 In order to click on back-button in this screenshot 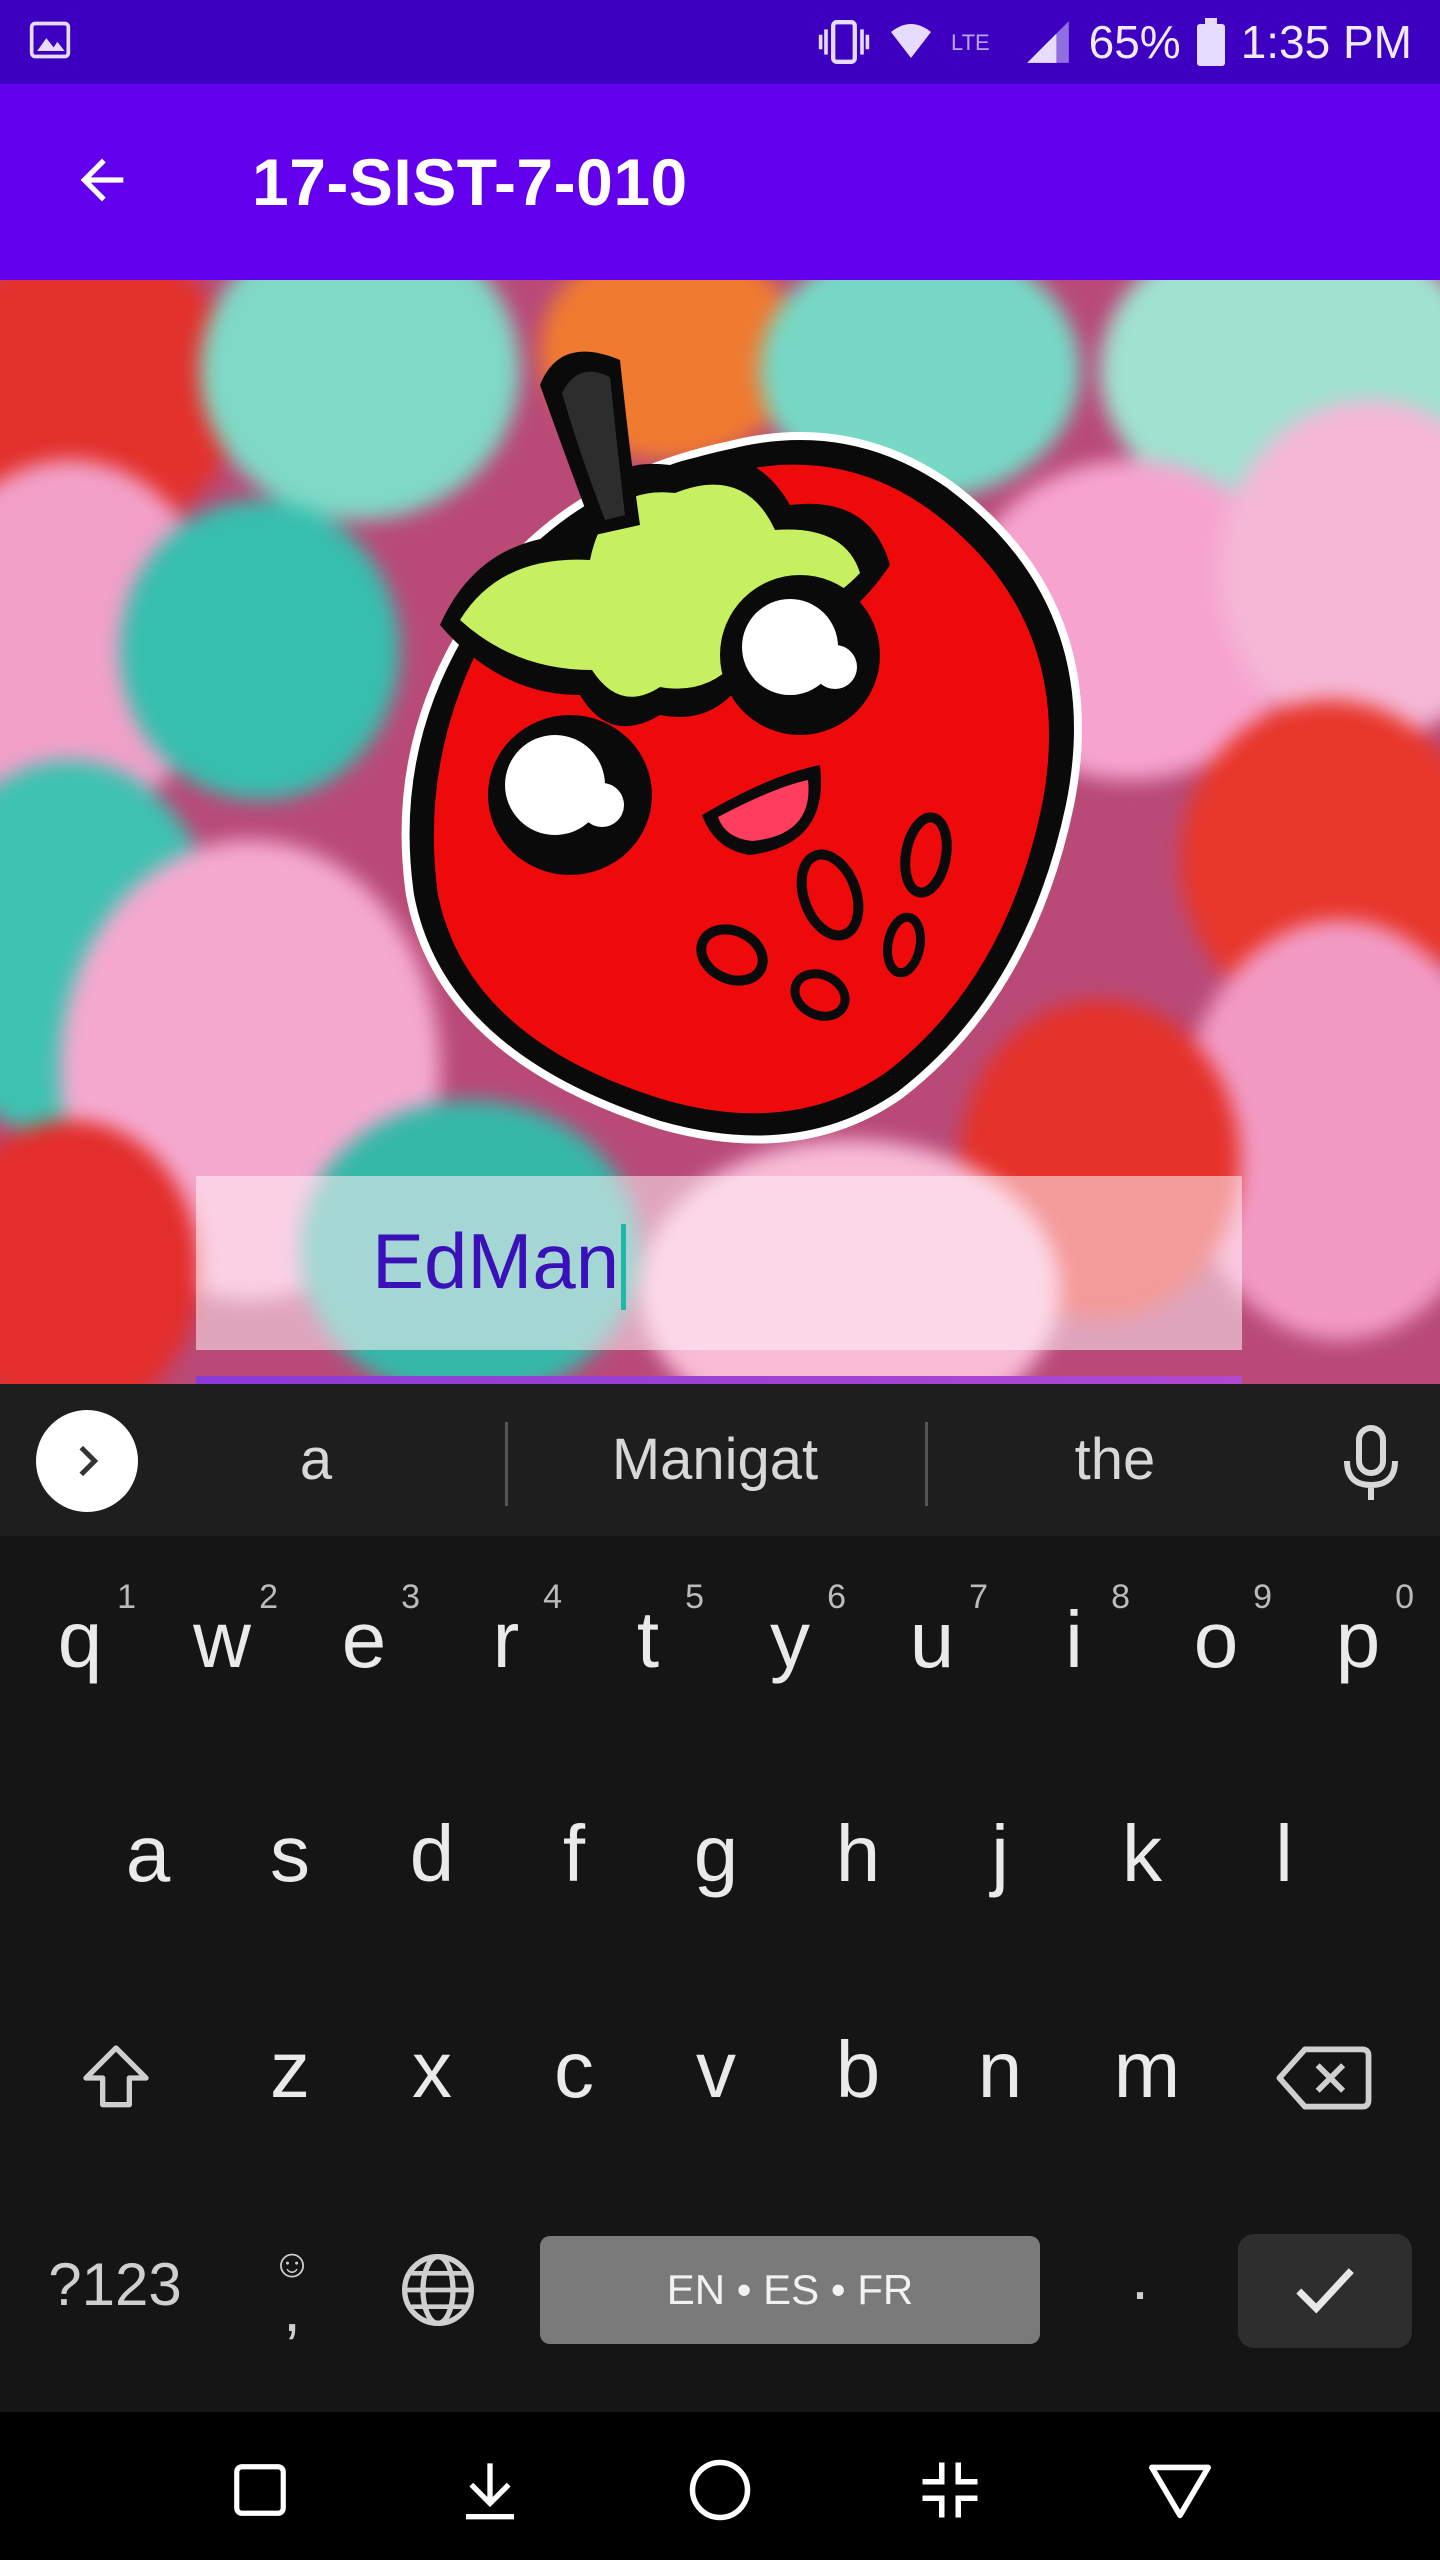, I will do `click(102, 180)`.